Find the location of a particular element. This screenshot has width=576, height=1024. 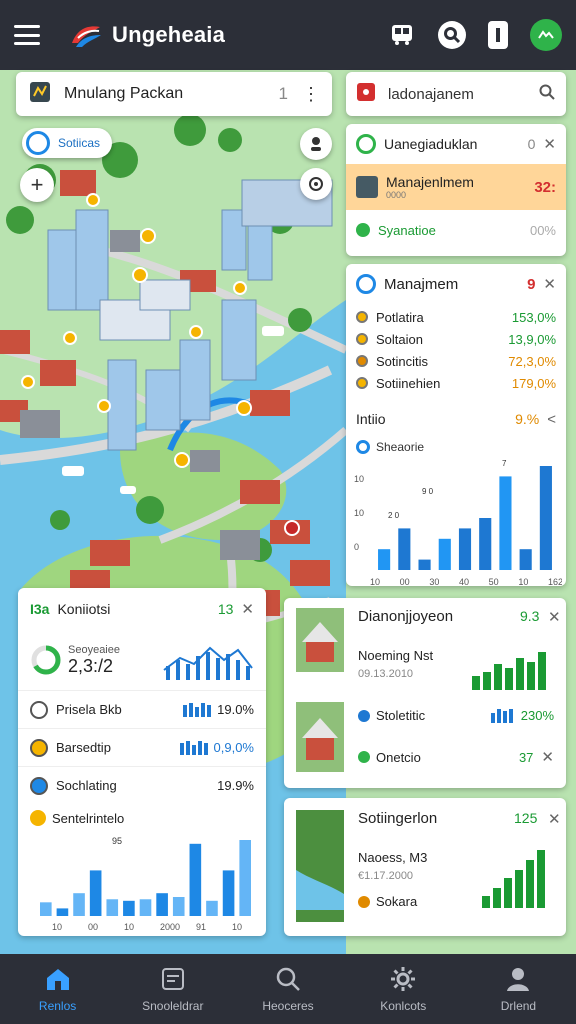

info-icon is located at coordinates (498, 35).